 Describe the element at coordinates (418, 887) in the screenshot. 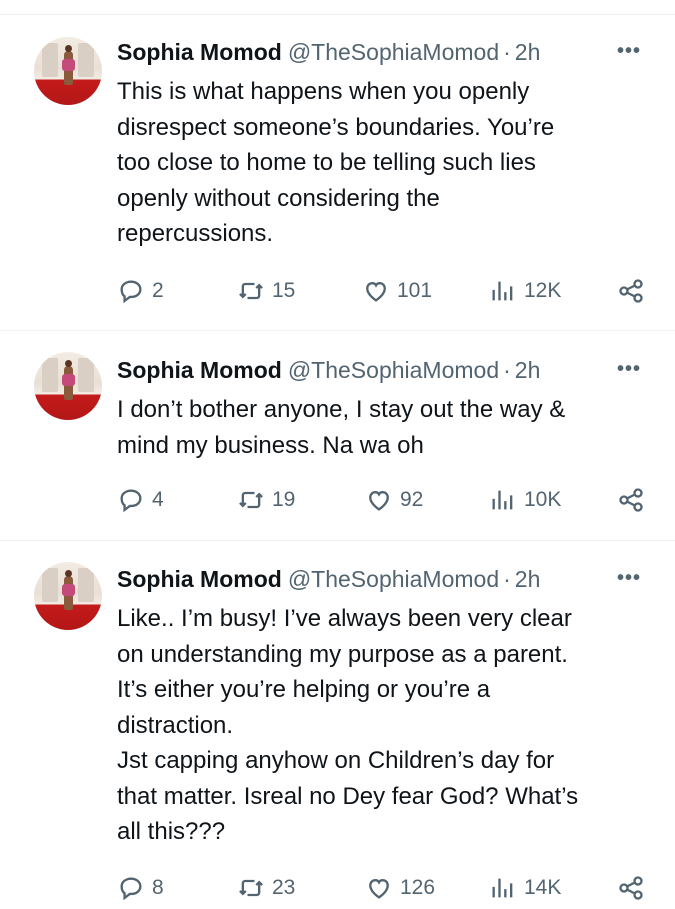

I see `like-count: 126` at that location.